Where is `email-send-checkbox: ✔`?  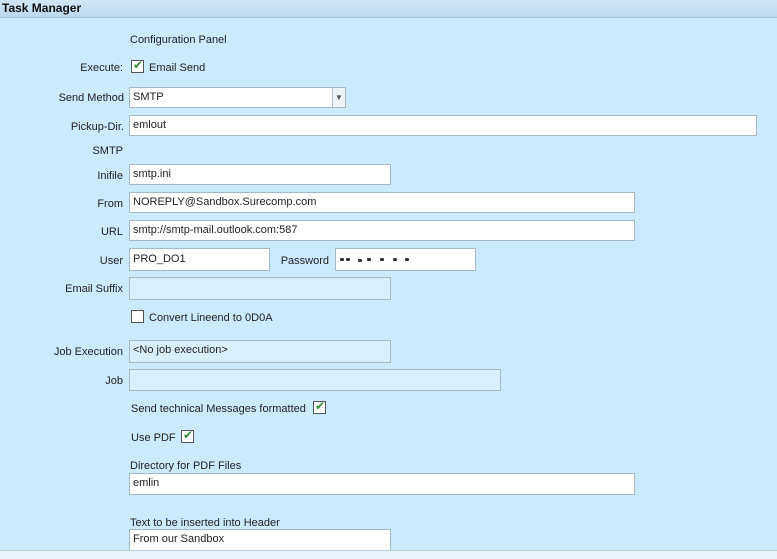 email-send-checkbox: ✔ is located at coordinates (137, 65).